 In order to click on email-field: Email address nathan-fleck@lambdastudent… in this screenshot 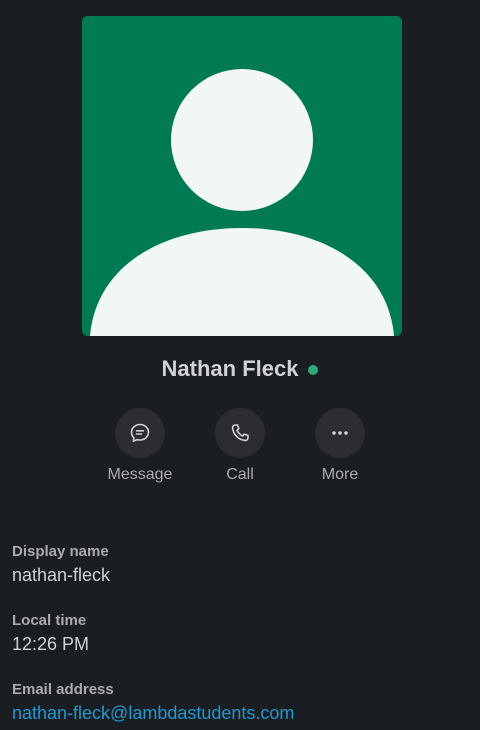, I will do `click(153, 702)`.